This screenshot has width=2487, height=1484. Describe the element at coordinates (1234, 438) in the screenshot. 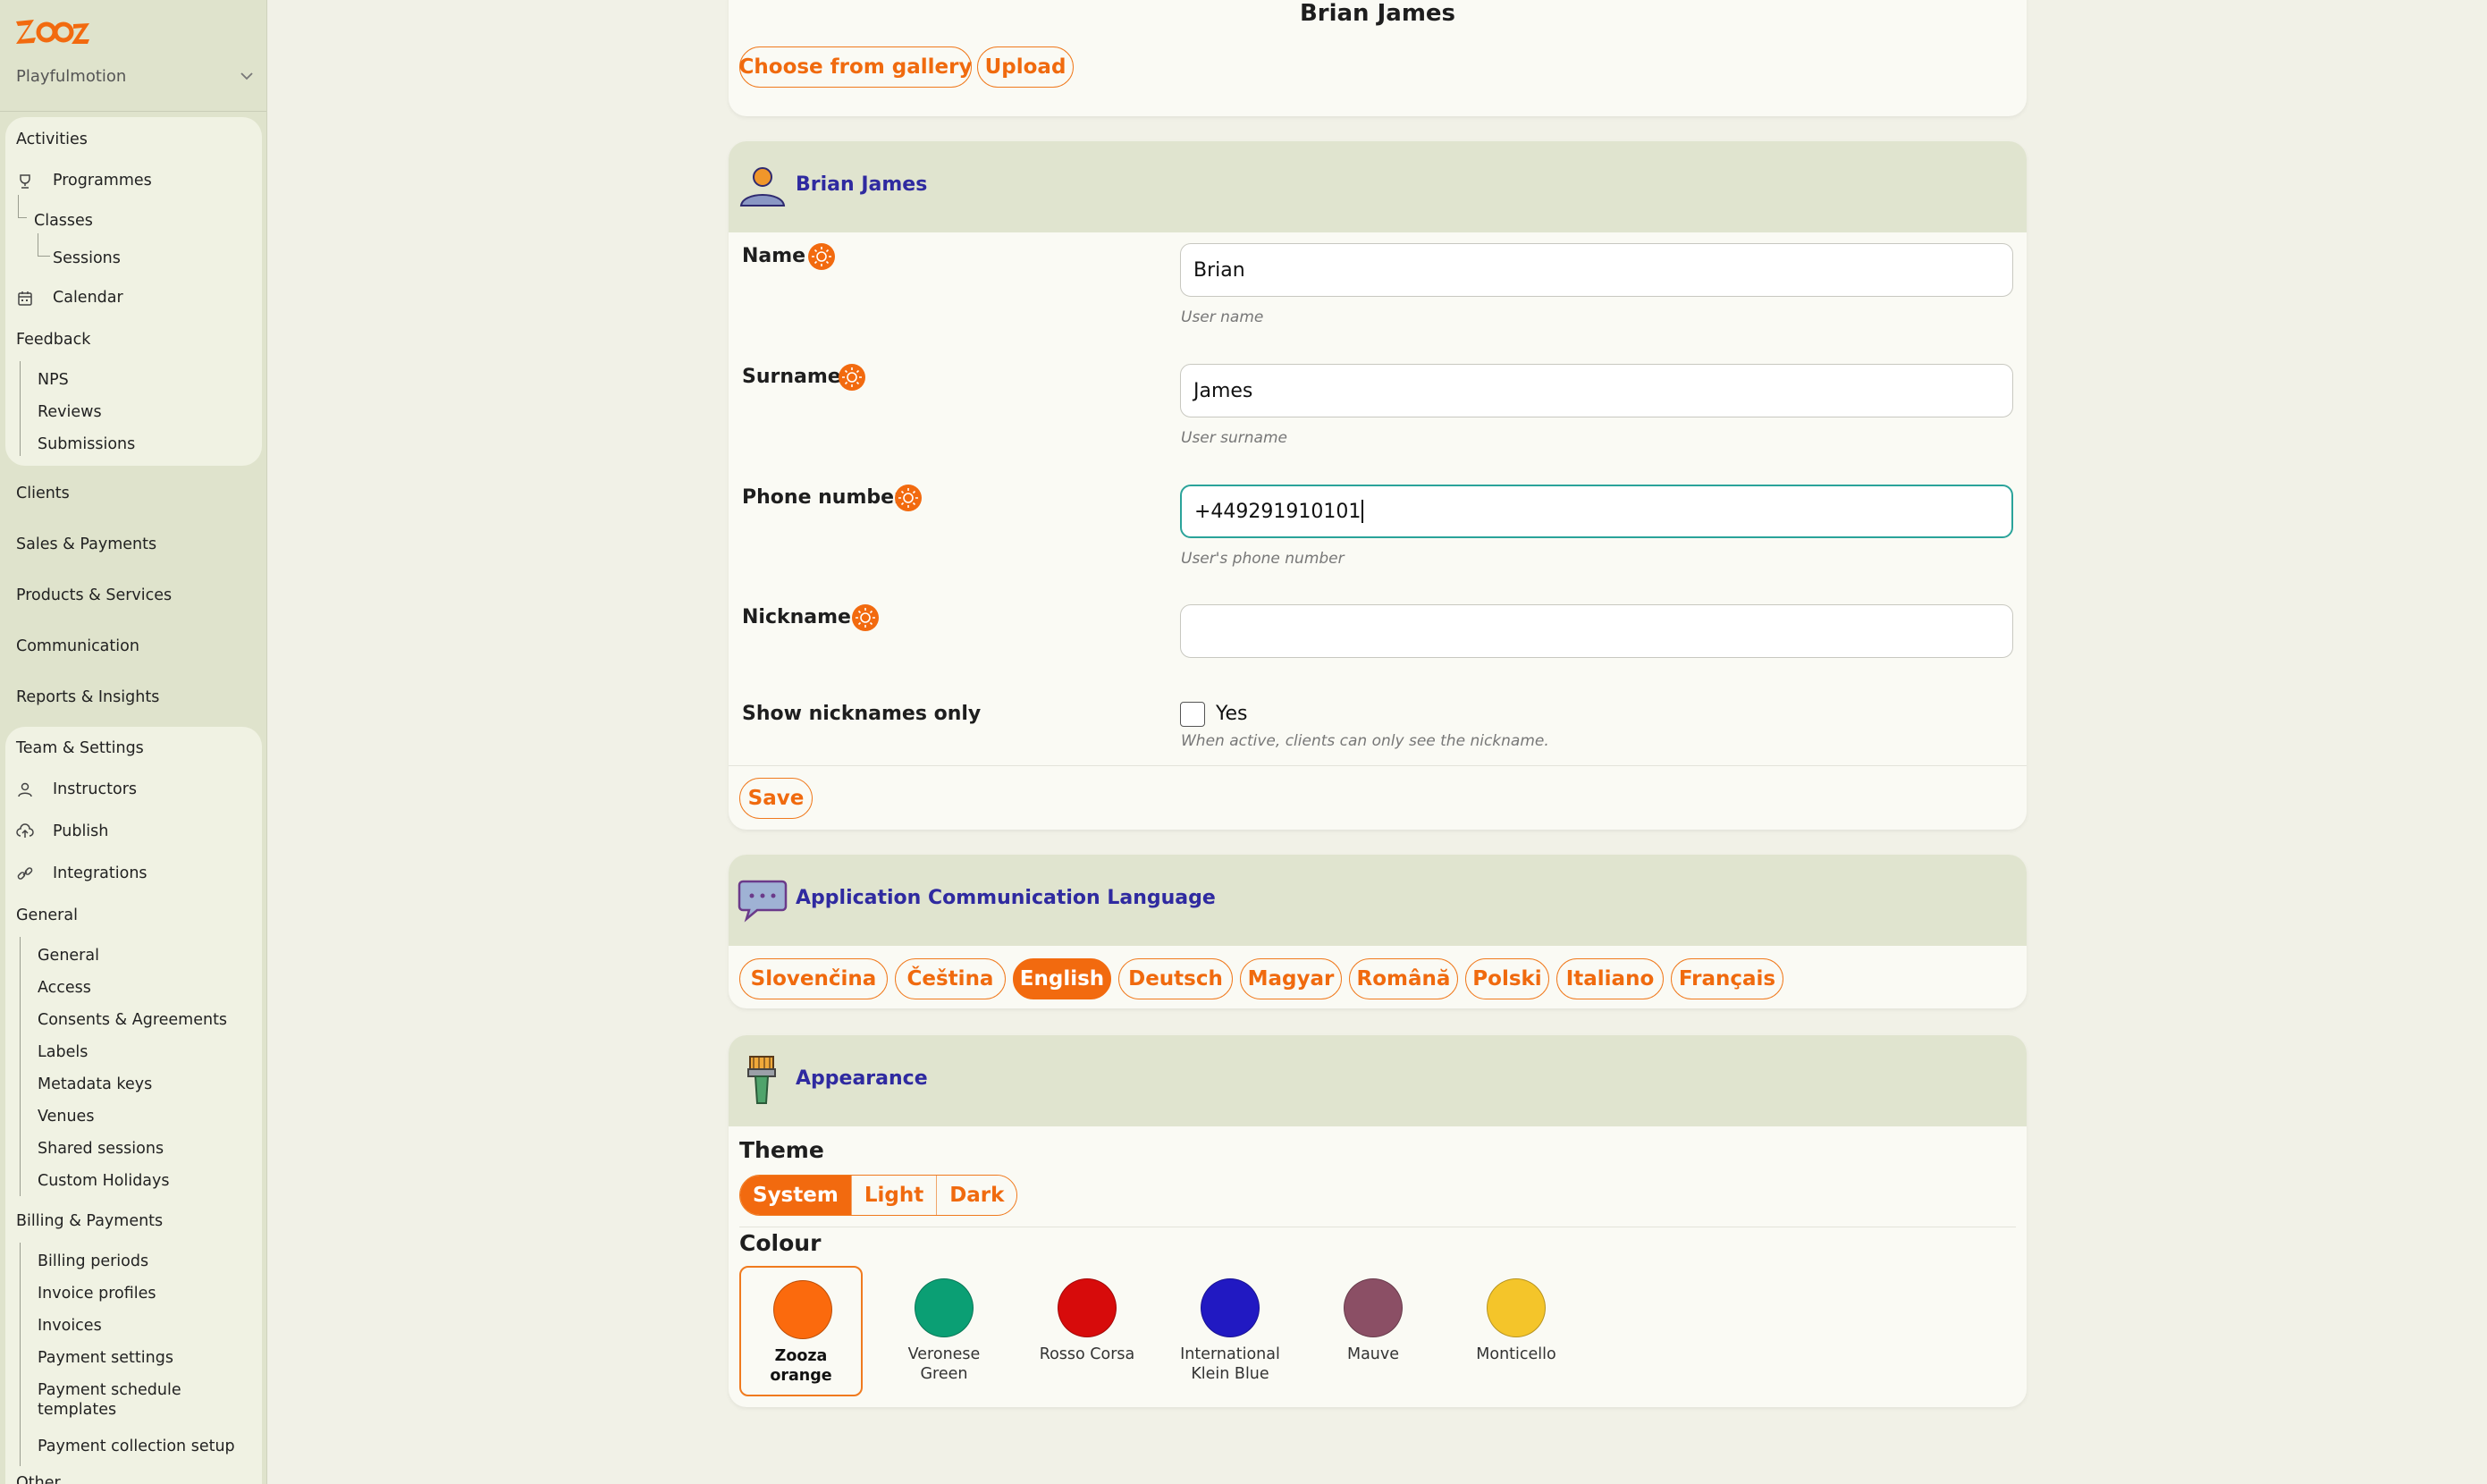

I see `surname-help: User surname` at that location.